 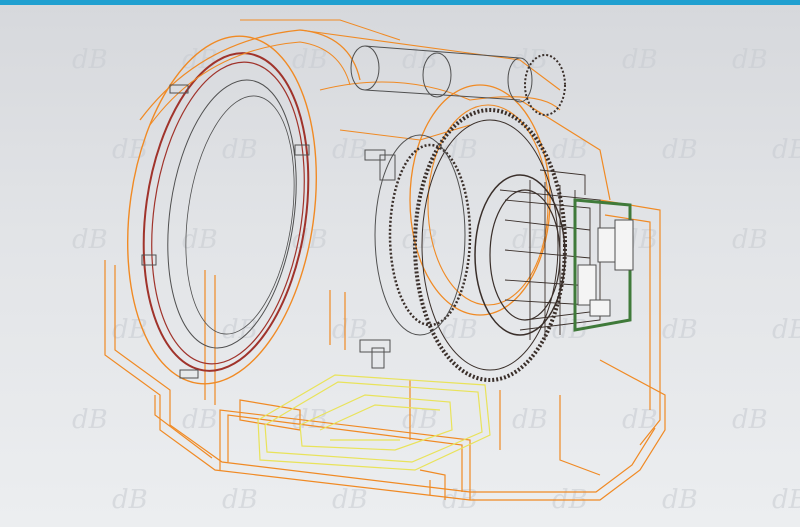 I want to click on connector-board, so click(x=603, y=265).